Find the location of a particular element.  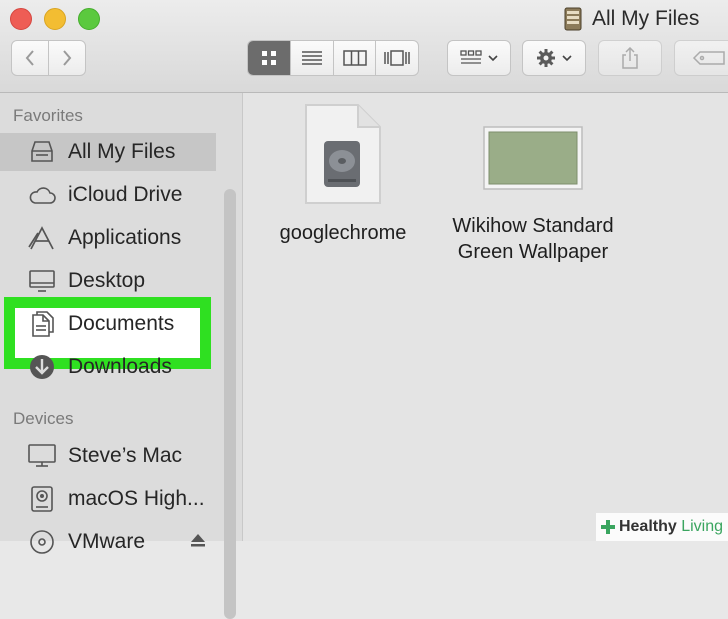

sidebar-item-applications: Applications is located at coordinates (108, 238).